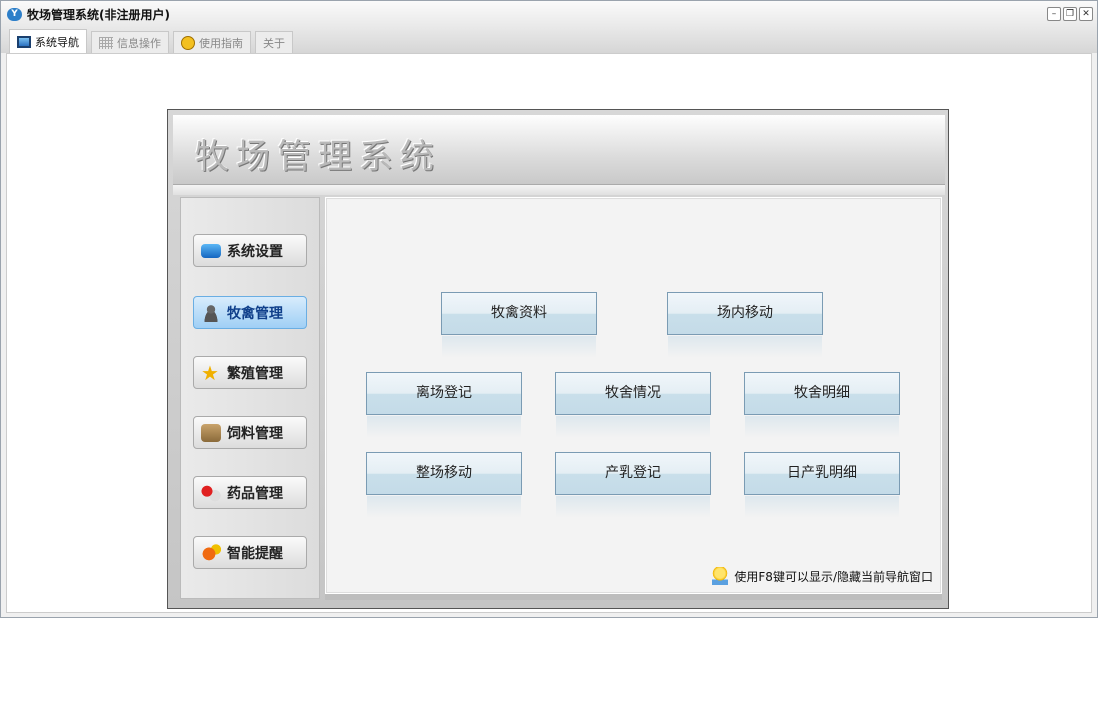  What do you see at coordinates (211, 432) in the screenshot?
I see `box-icon` at bounding box center [211, 432].